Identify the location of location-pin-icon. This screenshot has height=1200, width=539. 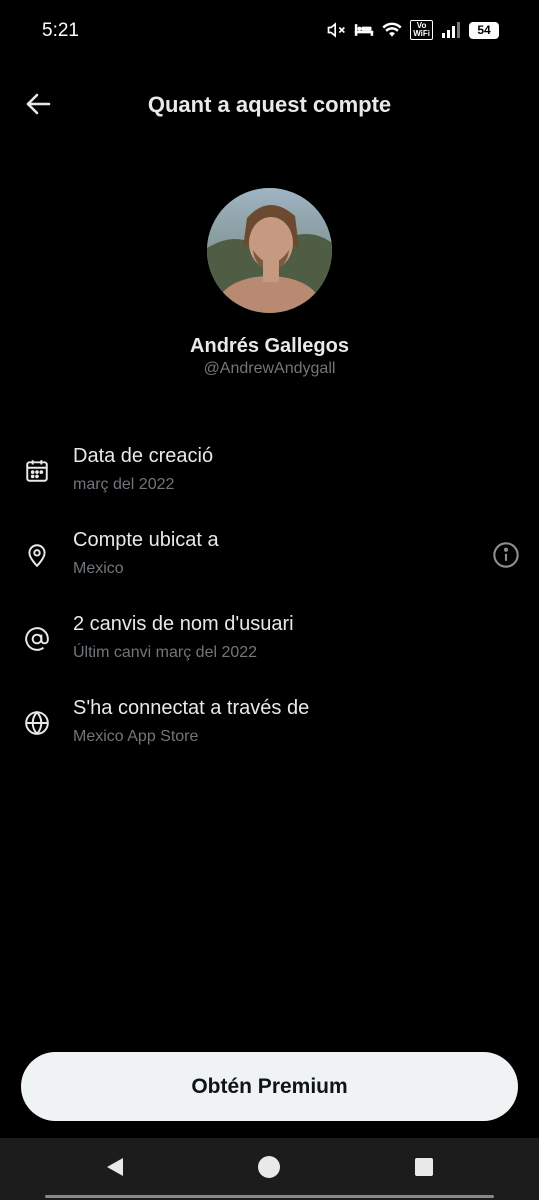
(37, 555).